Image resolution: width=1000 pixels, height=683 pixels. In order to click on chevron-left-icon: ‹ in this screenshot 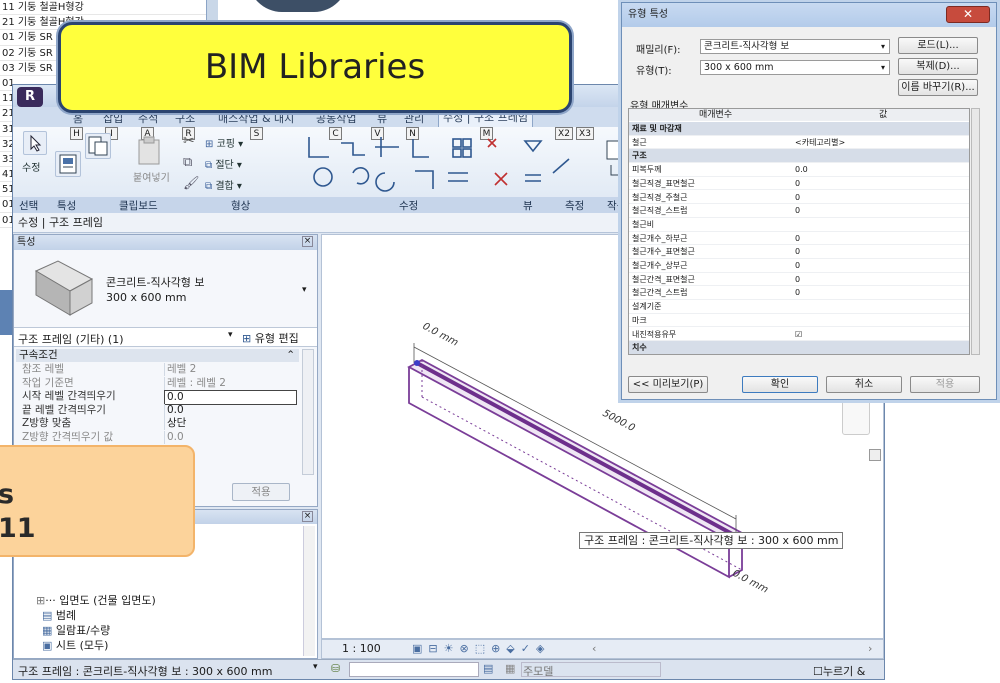, I will do `click(594, 649)`.